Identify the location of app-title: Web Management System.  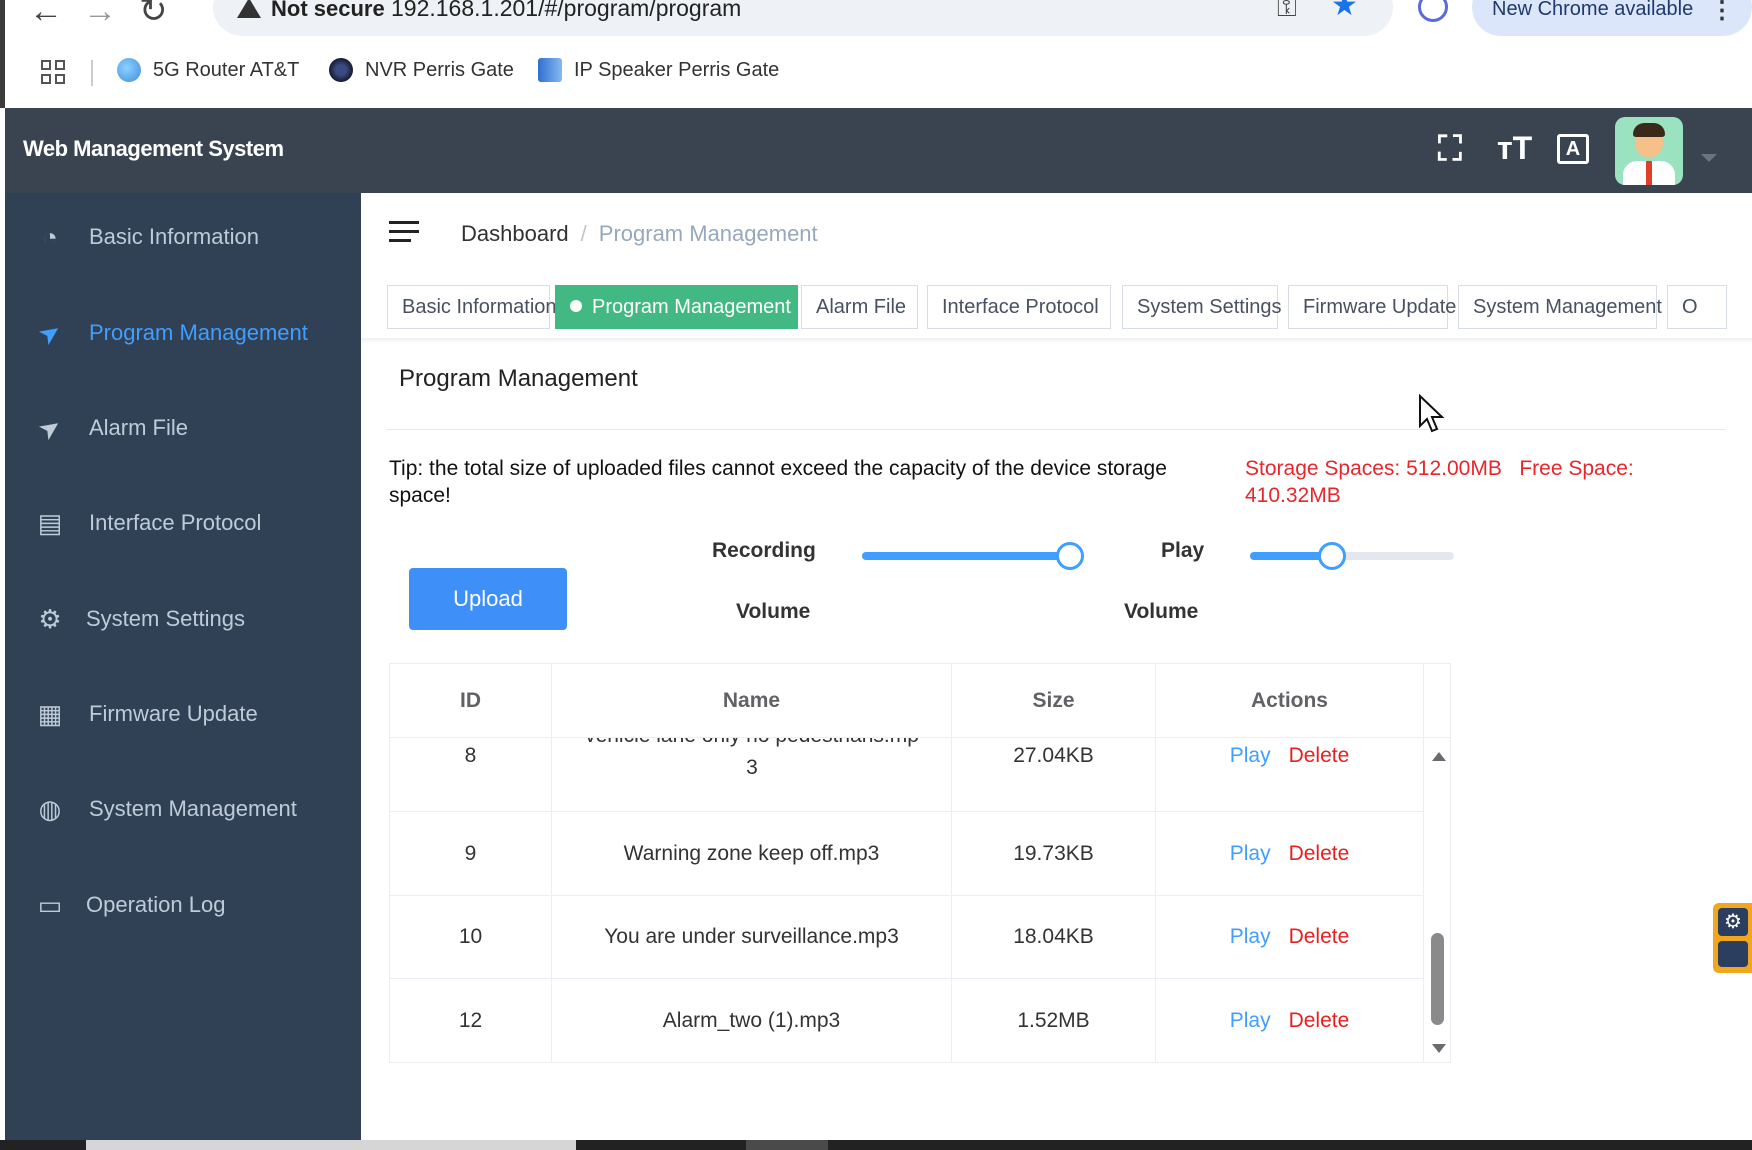
(153, 148).